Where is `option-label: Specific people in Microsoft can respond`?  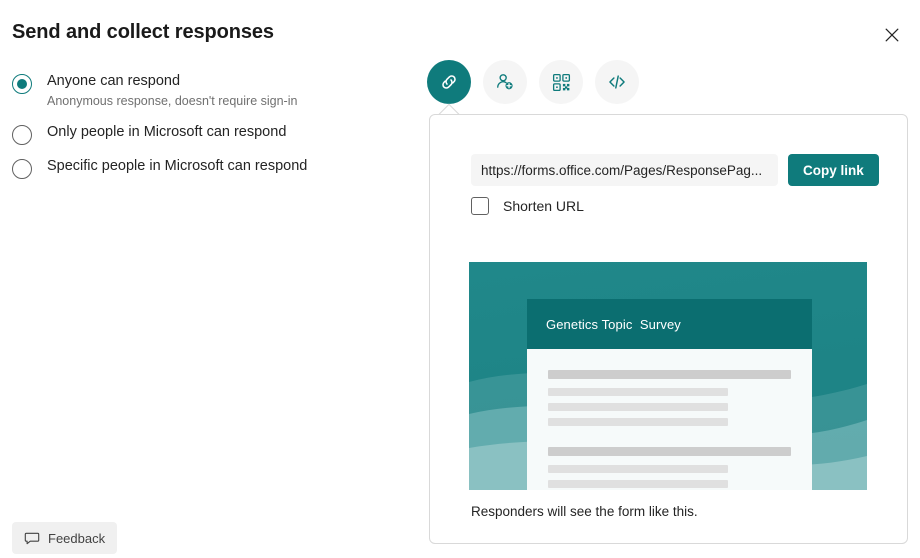 option-label: Specific people in Microsoft can respond is located at coordinates (177, 166).